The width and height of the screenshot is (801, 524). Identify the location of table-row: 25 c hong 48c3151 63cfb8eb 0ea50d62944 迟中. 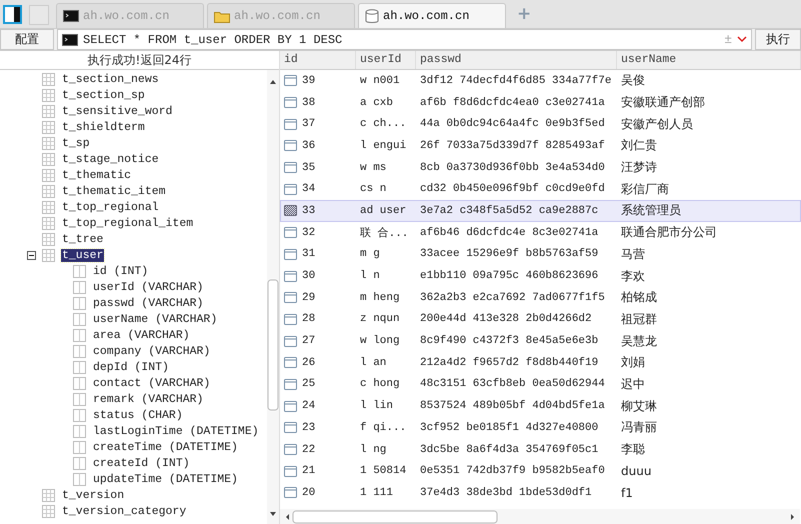
(540, 385).